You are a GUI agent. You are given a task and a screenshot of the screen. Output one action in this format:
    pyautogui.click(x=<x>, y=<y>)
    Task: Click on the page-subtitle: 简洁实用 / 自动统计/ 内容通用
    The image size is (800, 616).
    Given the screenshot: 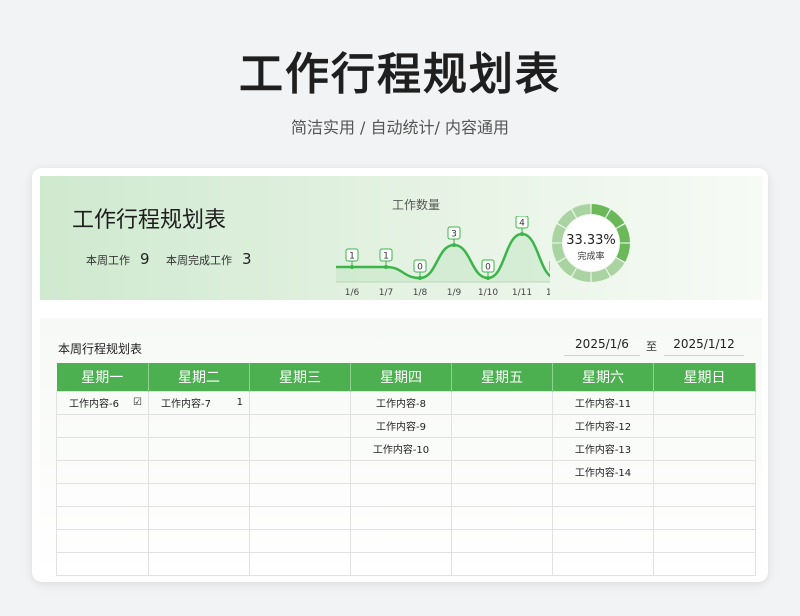 What is the action you would take?
    pyautogui.click(x=400, y=127)
    